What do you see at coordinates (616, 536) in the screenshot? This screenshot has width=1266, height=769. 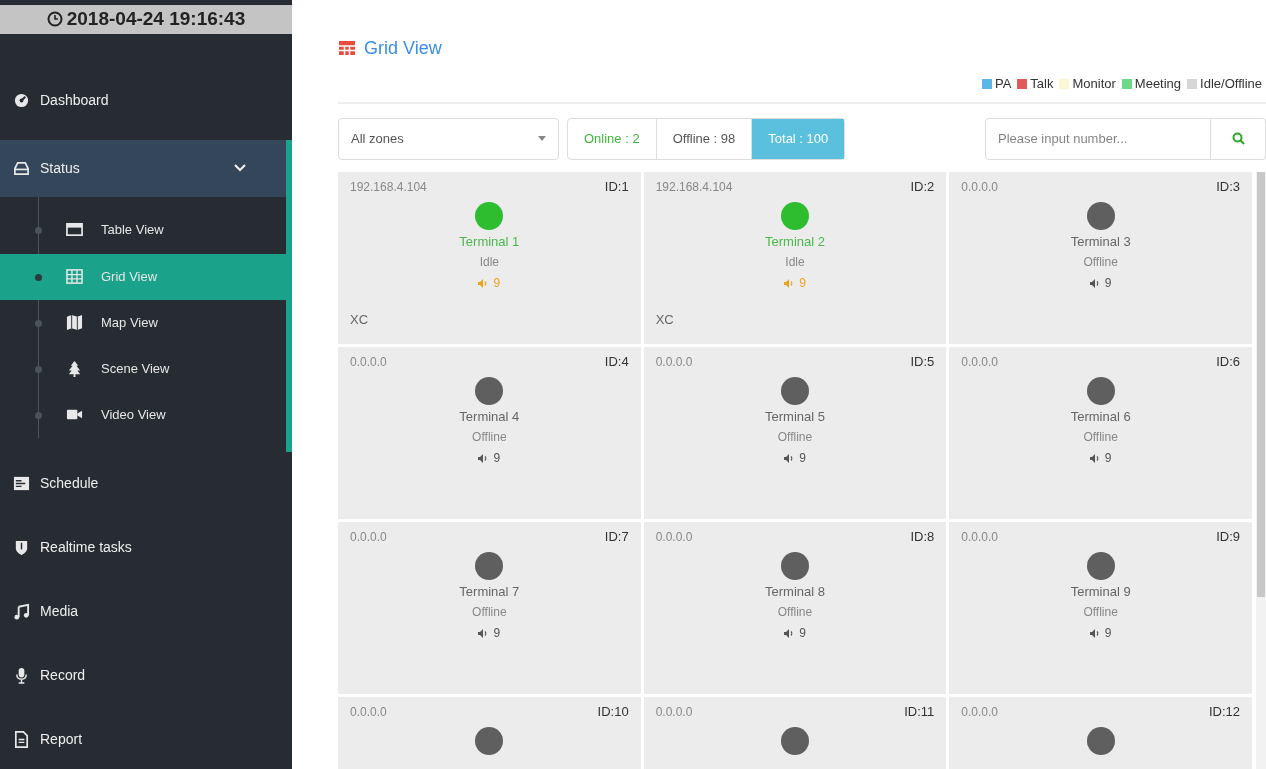 I see `terminal-id: ID:7` at bounding box center [616, 536].